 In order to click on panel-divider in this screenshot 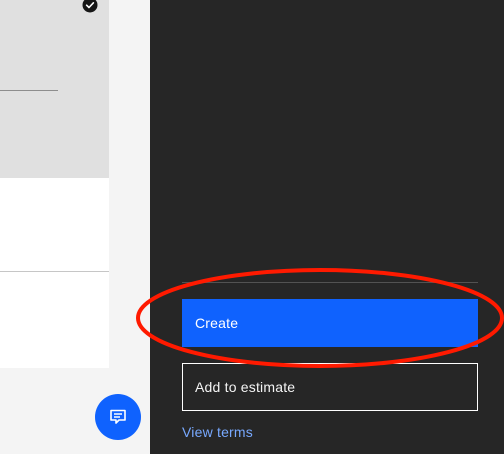, I will do `click(330, 282)`.